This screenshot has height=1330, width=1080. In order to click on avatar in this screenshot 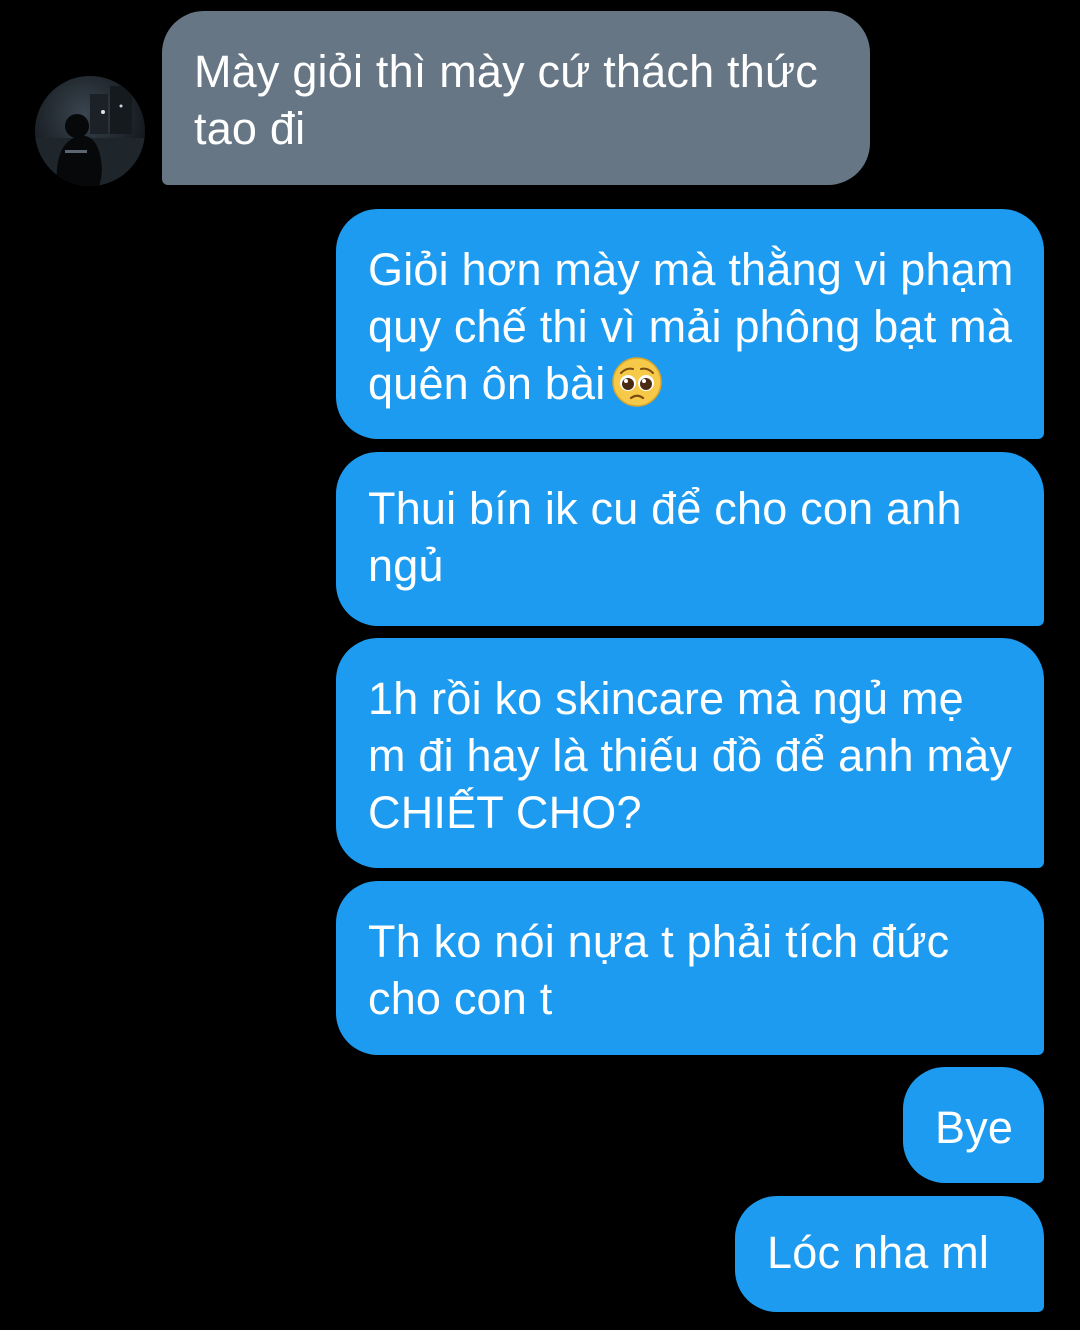, I will do `click(90, 131)`.